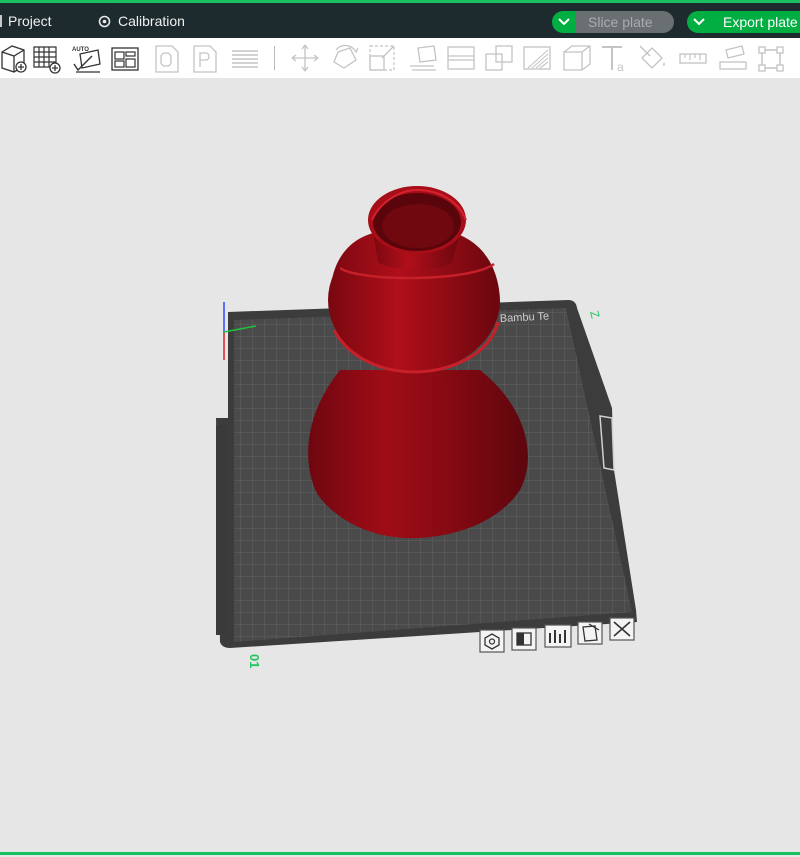 The height and width of the screenshot is (857, 800). Describe the element at coordinates (558, 636) in the screenshot. I see `plate-arrange-icon` at that location.